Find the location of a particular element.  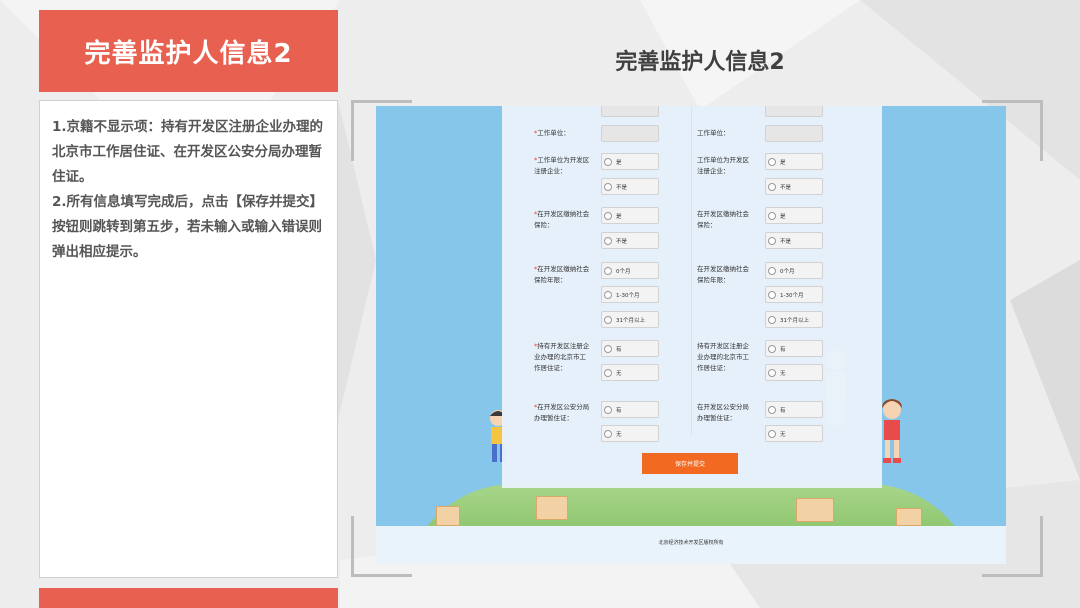

radio-residence-have-right: 有 is located at coordinates (794, 348).